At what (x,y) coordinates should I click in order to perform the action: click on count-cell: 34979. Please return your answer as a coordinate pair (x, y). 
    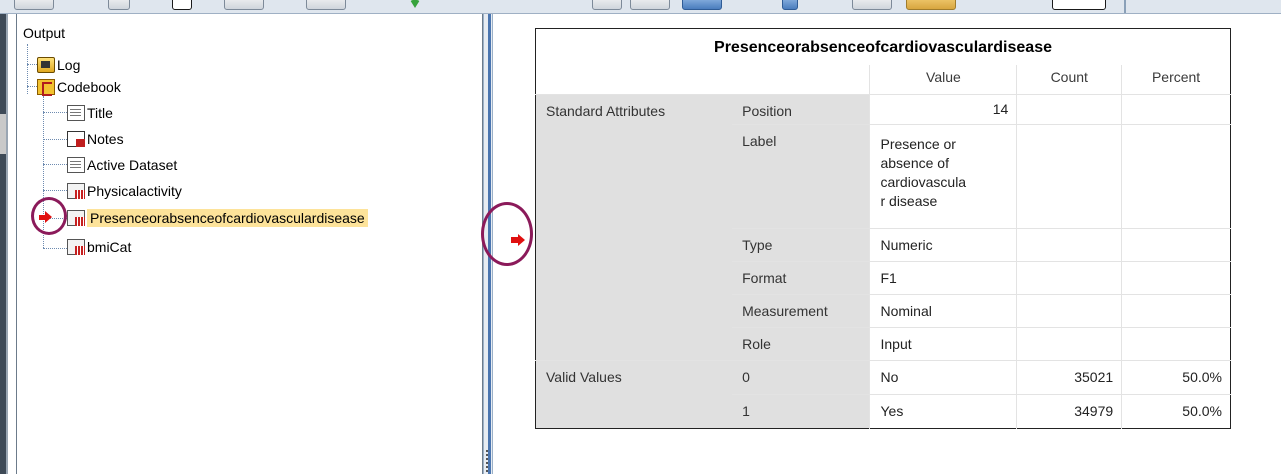
    Looking at the image, I should click on (1069, 411).